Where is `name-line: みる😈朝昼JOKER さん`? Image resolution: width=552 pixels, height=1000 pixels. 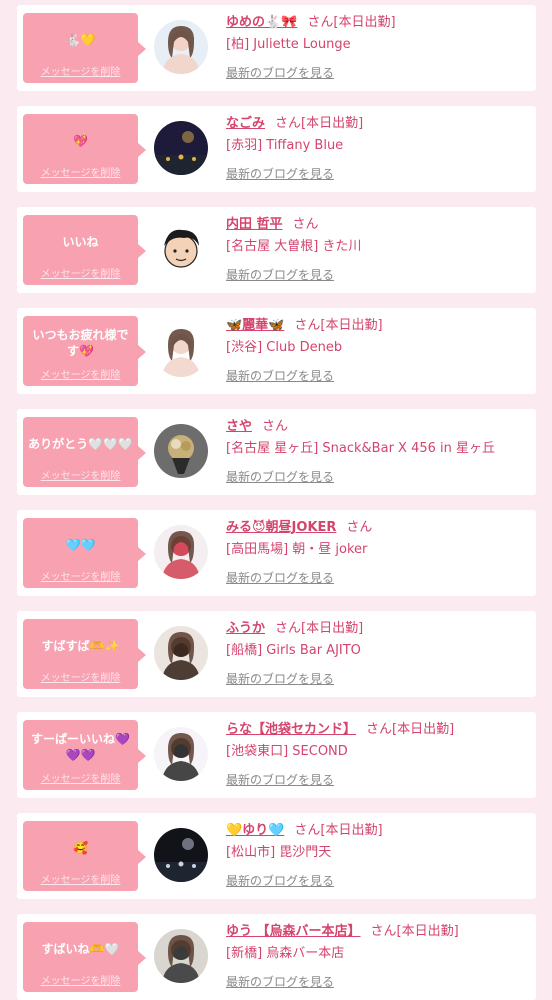
name-line: みる😈朝昼JOKER さん is located at coordinates (378, 528).